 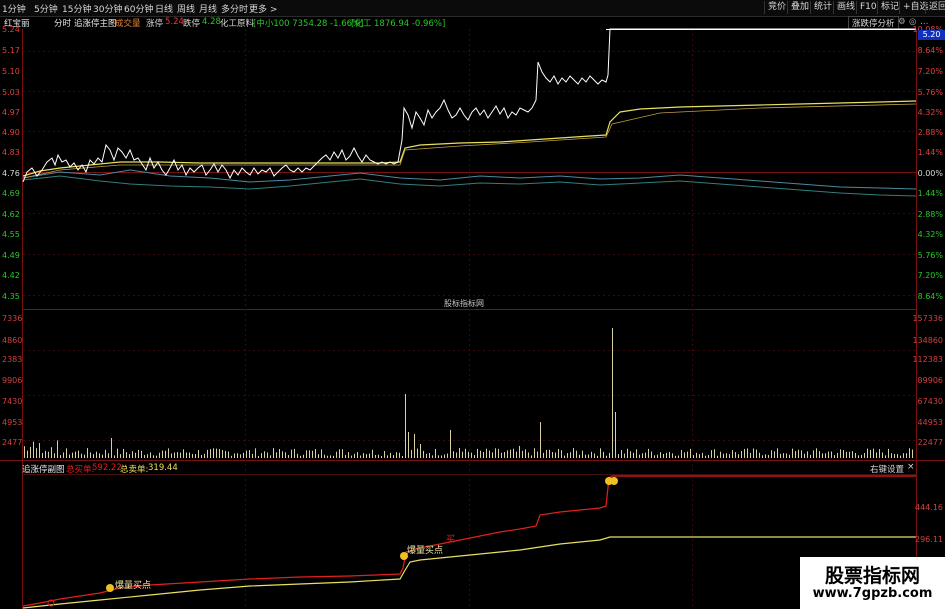 What do you see at coordinates (872, 576) in the screenshot?
I see `site-badge-name: 股票指标网` at bounding box center [872, 576].